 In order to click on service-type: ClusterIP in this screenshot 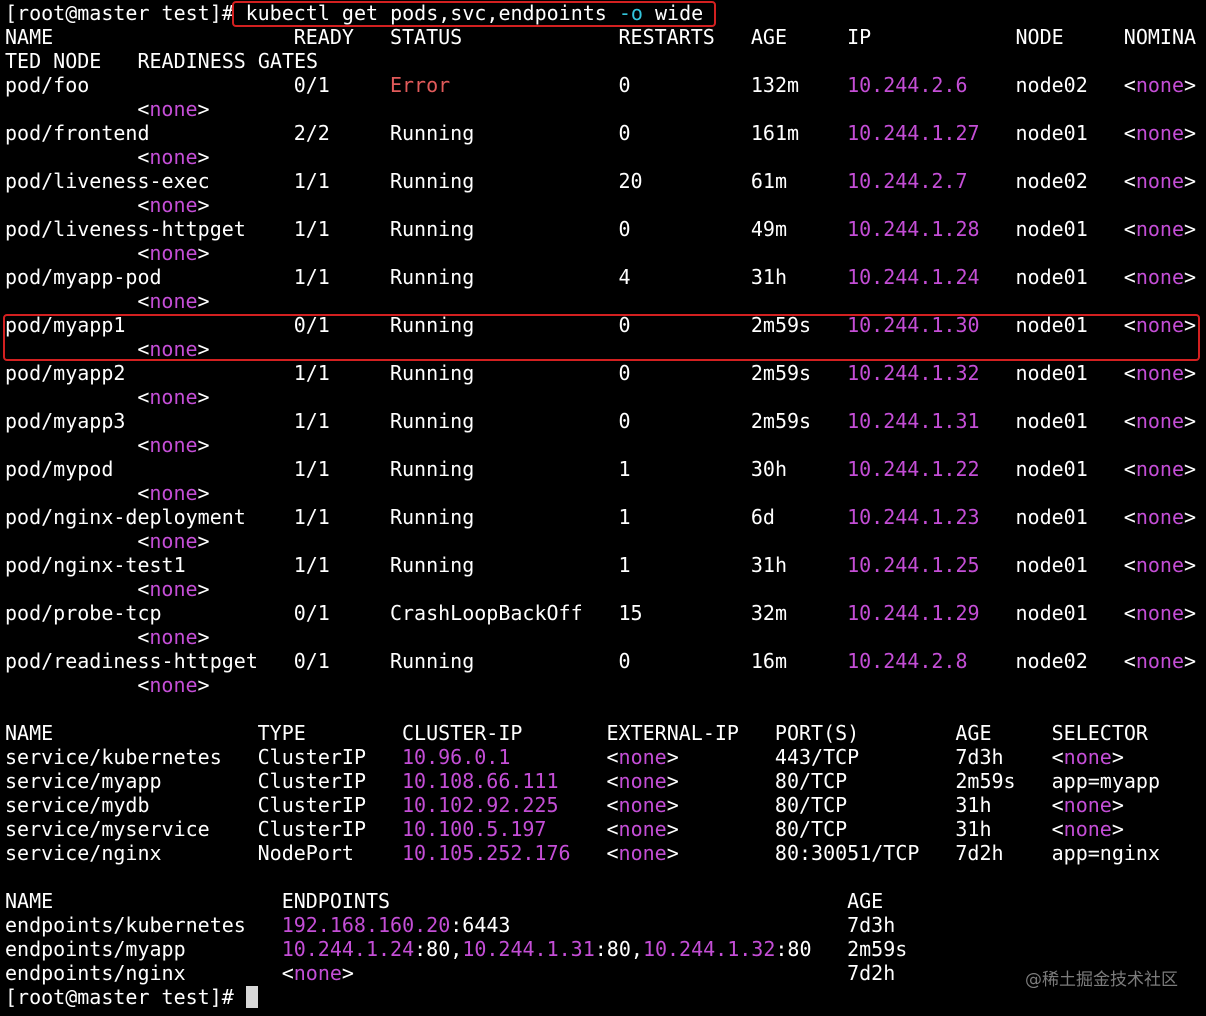, I will do `click(311, 781)`.